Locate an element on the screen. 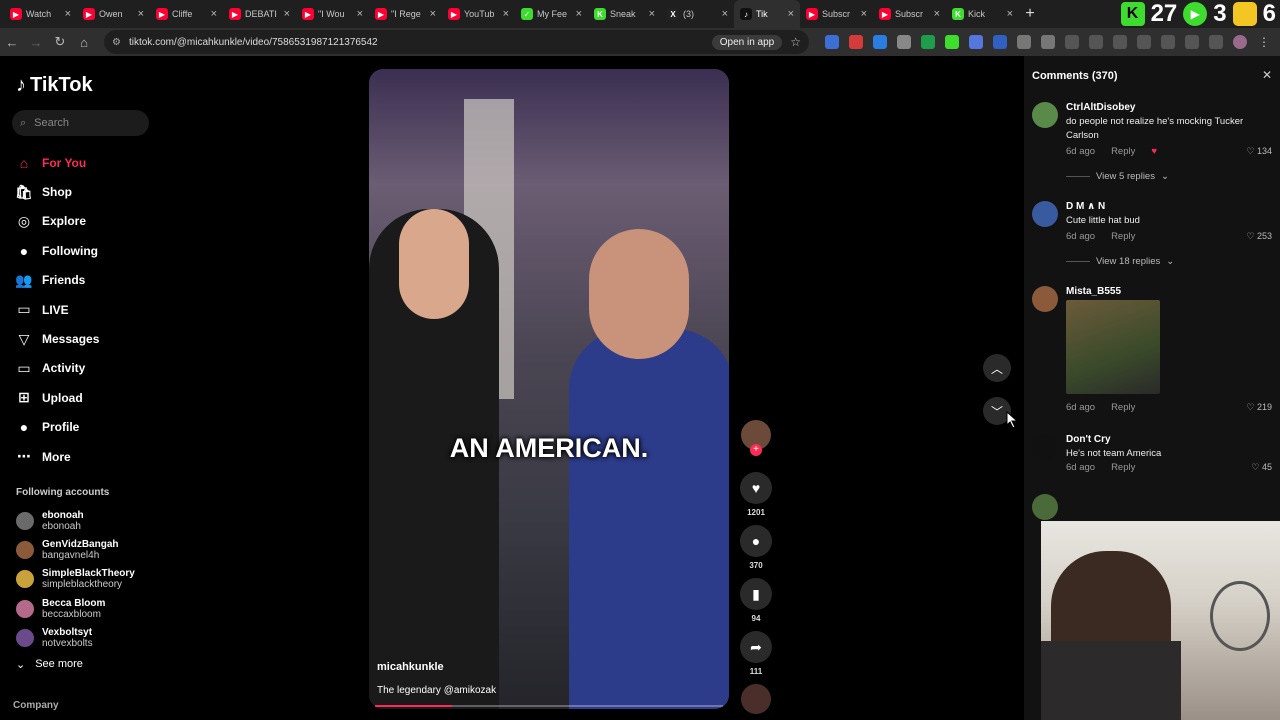  tiktok-logo: ♪ TikTok is located at coordinates (54, 85).